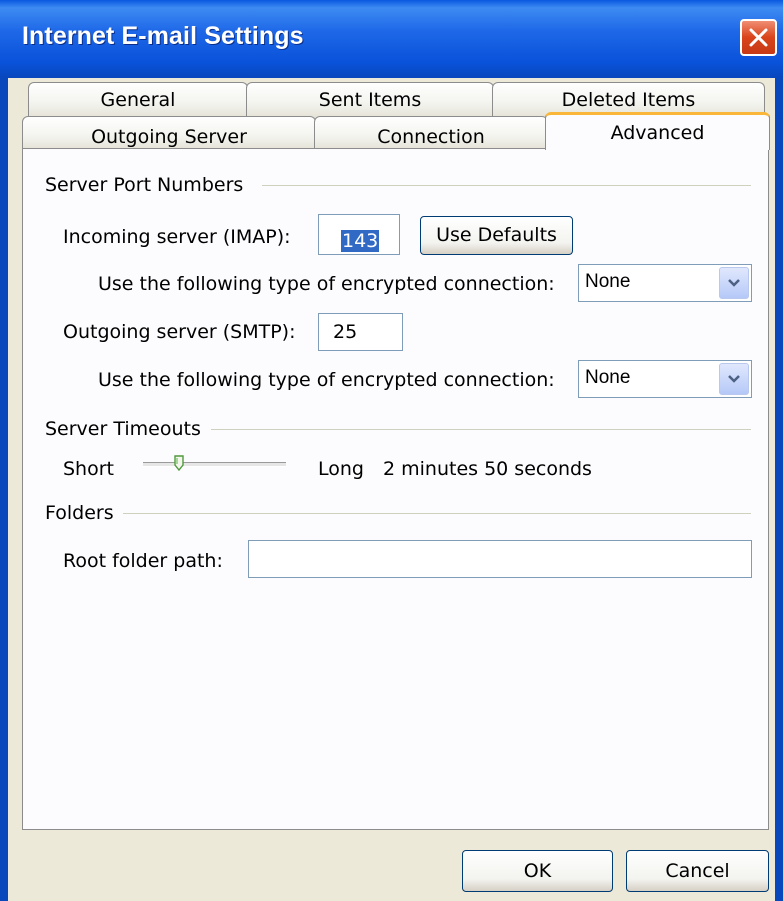  What do you see at coordinates (608, 281) in the screenshot?
I see `incoming-encryption-value: None` at bounding box center [608, 281].